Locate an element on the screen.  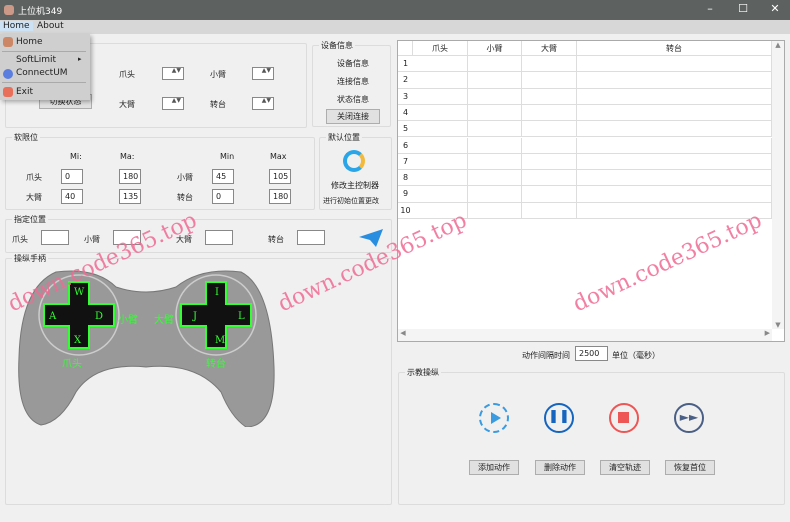
menu-about: About is located at coordinates (50, 26).